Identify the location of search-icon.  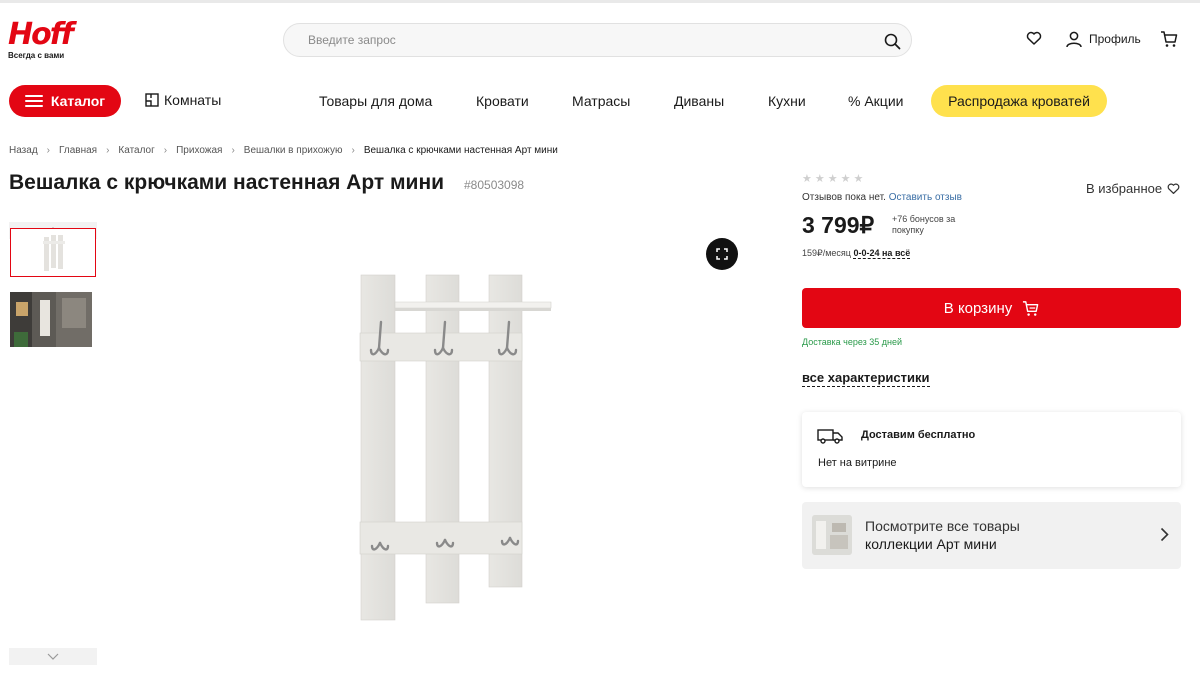
(892, 41).